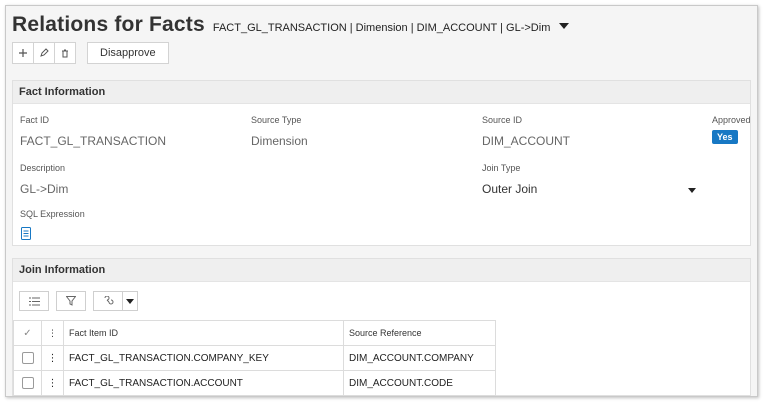 This screenshot has width=765, height=406. I want to click on approved-field: Approved Yes, so click(731, 130).